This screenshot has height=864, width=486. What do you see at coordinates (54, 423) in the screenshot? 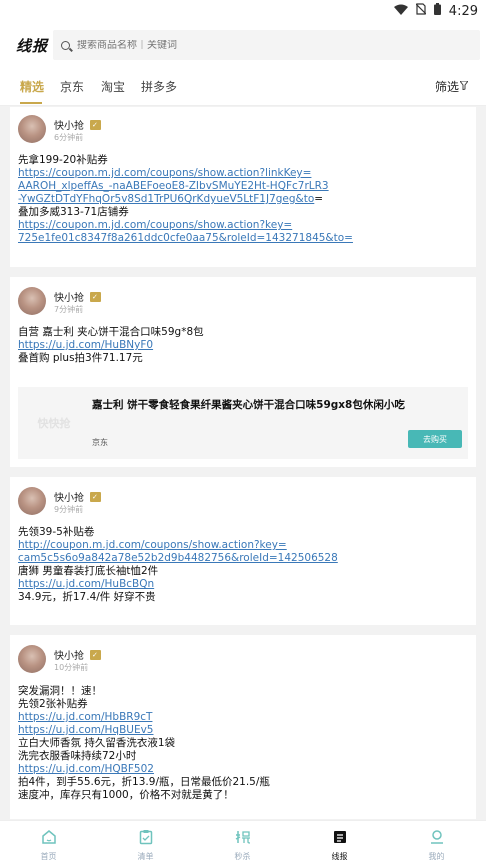
I see `product-image: 快快抢` at bounding box center [54, 423].